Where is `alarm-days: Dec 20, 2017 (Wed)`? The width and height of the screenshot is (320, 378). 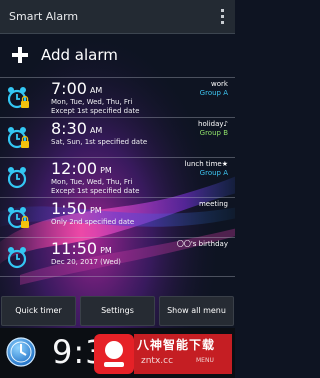 alarm-days: Dec 20, 2017 (Wed) is located at coordinates (86, 262).